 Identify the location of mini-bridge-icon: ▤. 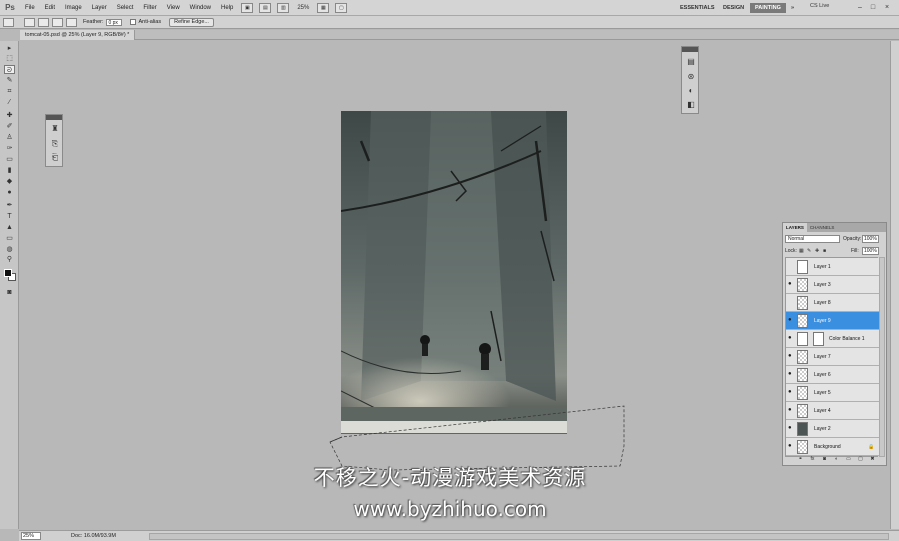
(265, 7).